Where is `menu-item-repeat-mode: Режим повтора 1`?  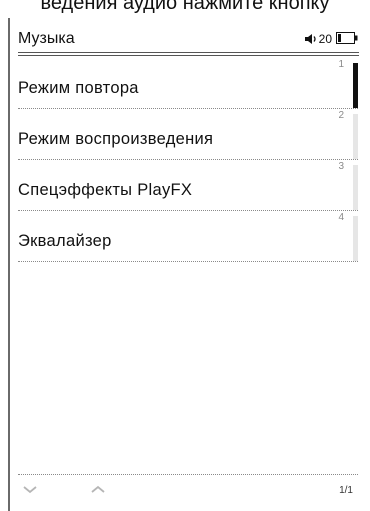 menu-item-repeat-mode: Режим повтора 1 is located at coordinates (188, 83).